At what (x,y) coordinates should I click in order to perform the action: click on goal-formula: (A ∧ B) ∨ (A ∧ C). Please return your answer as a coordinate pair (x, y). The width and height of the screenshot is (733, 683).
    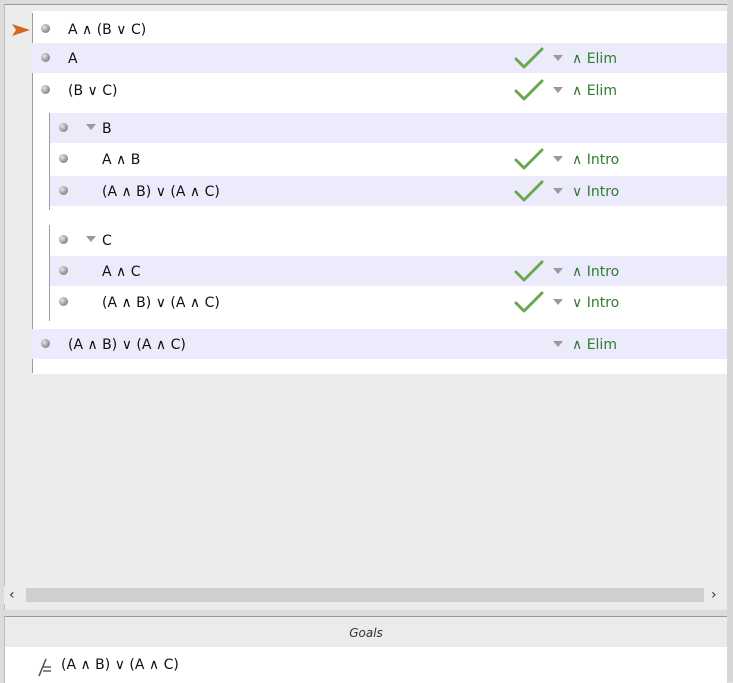
    Looking at the image, I should click on (120, 665).